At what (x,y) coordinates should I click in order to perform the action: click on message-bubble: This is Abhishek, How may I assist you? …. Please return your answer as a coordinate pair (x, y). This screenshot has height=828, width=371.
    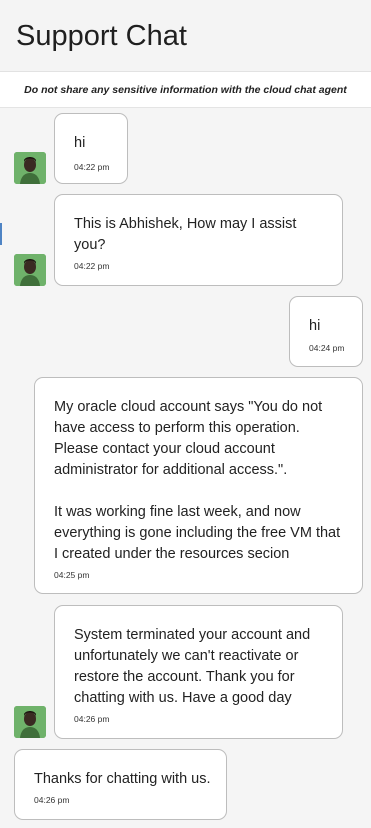
    Looking at the image, I should click on (198, 240).